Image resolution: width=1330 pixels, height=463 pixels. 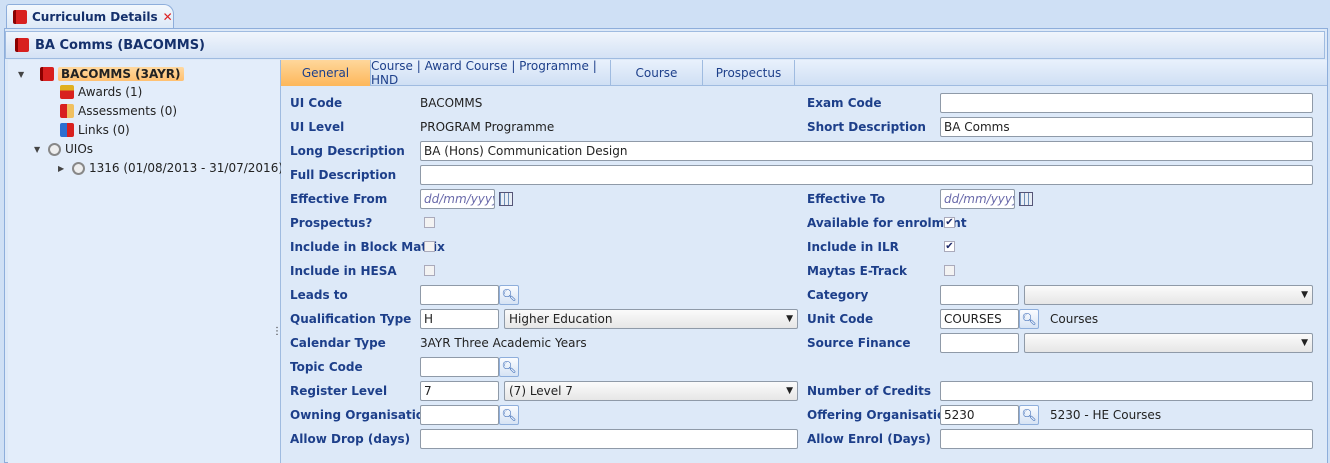 I want to click on tree-node-label: UIOs, so click(x=79, y=149).